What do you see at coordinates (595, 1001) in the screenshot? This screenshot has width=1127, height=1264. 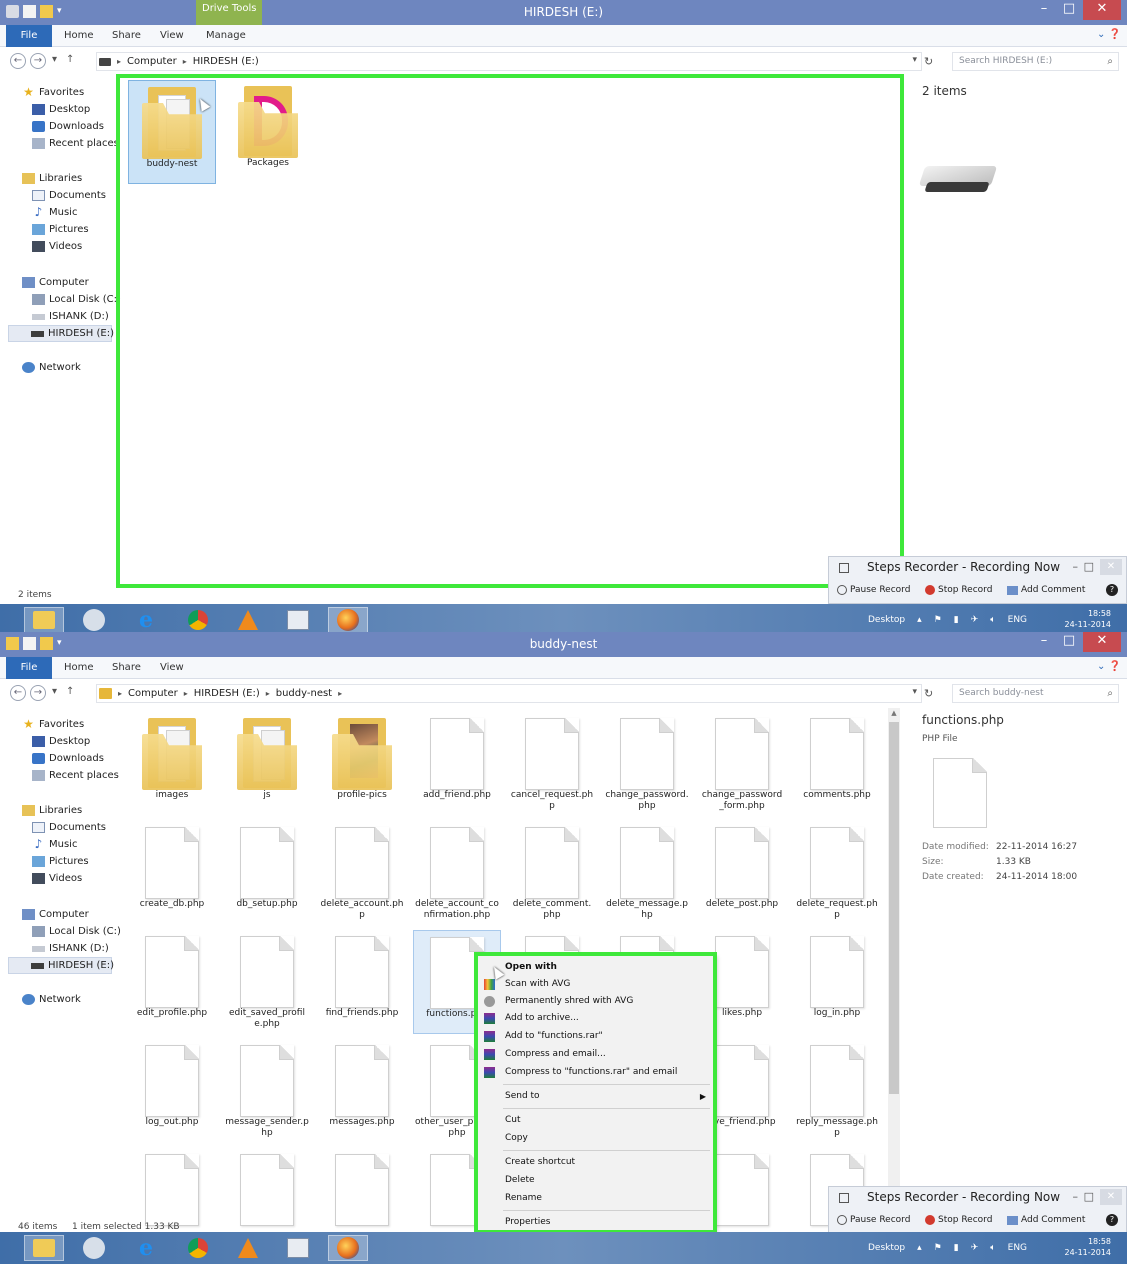 I see `ctx-shred-avg: Permanently shred with AVG` at bounding box center [595, 1001].